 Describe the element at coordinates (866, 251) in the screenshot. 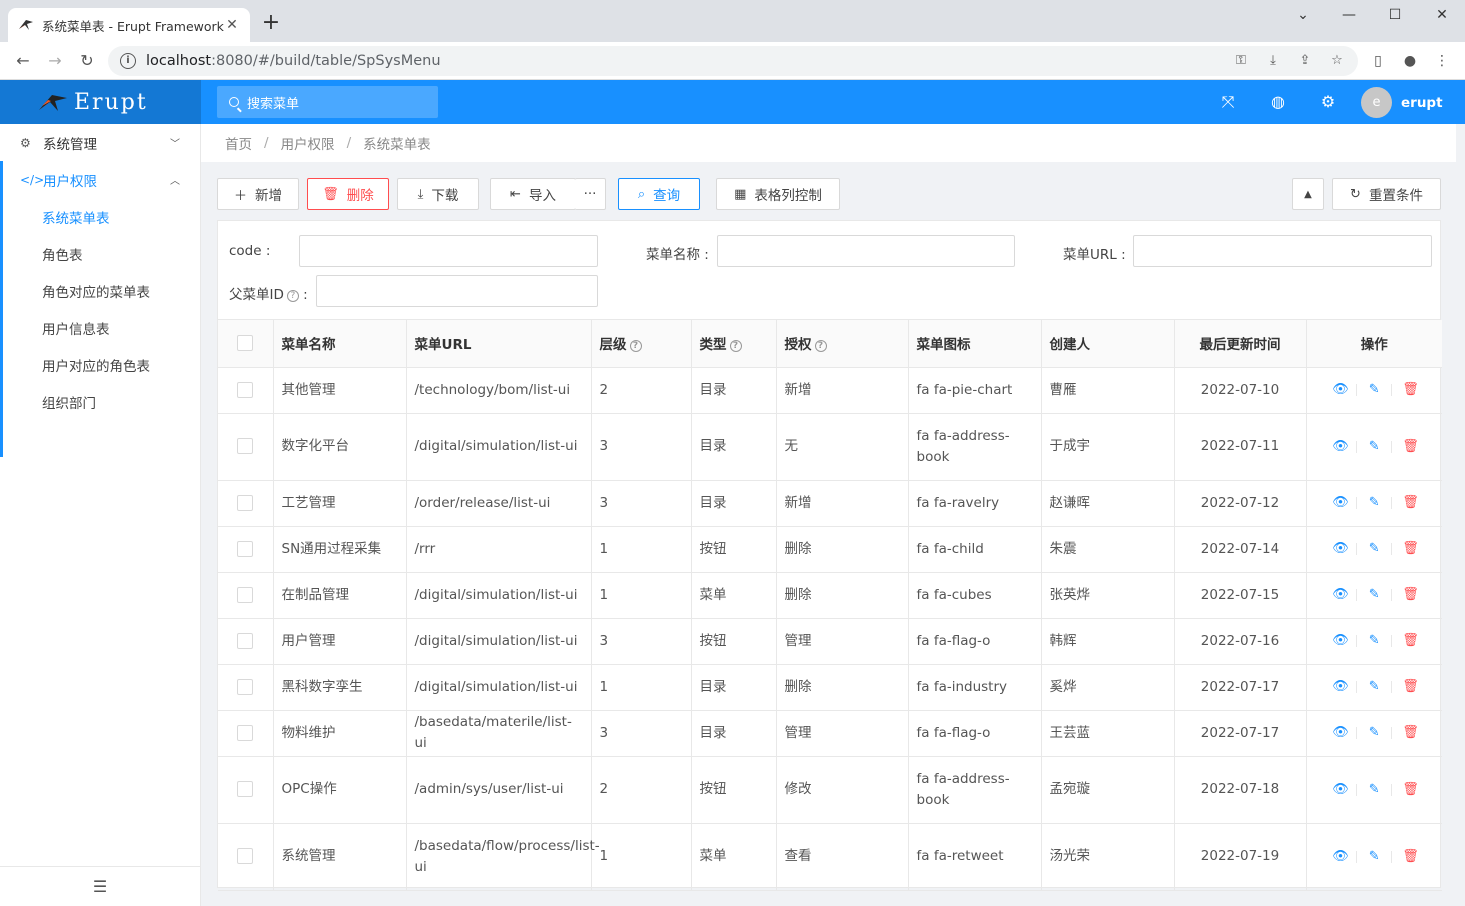

I see `menu-name-input` at that location.